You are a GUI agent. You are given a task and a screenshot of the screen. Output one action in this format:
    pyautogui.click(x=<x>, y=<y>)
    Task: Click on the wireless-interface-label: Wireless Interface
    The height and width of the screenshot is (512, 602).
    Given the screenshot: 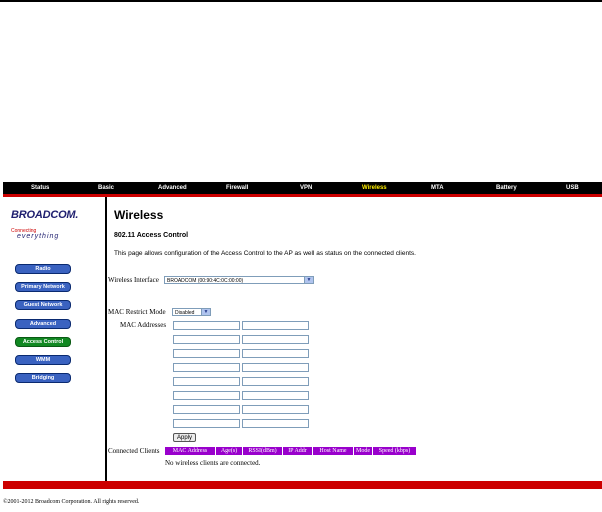 What is the action you would take?
    pyautogui.click(x=133, y=280)
    